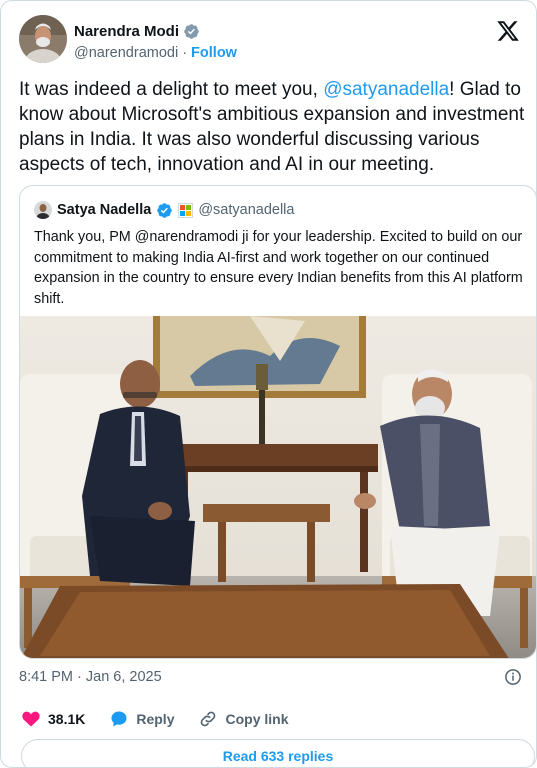 The width and height of the screenshot is (537, 768). What do you see at coordinates (155, 719) in the screenshot?
I see `reply-label: Reply` at bounding box center [155, 719].